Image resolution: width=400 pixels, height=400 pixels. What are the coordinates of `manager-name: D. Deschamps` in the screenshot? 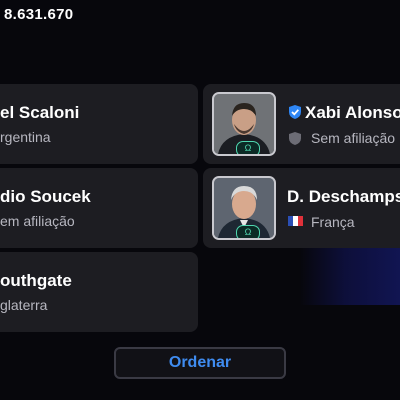 It's located at (343, 196).